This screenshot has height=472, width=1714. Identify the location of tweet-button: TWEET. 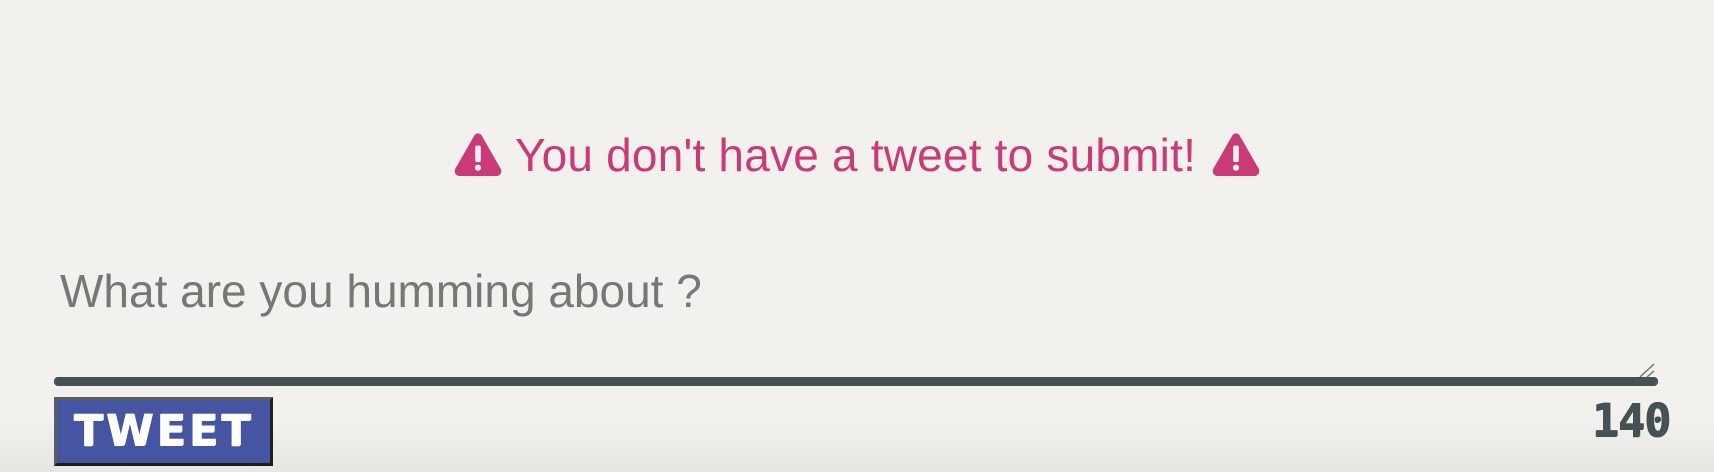
(163, 431).